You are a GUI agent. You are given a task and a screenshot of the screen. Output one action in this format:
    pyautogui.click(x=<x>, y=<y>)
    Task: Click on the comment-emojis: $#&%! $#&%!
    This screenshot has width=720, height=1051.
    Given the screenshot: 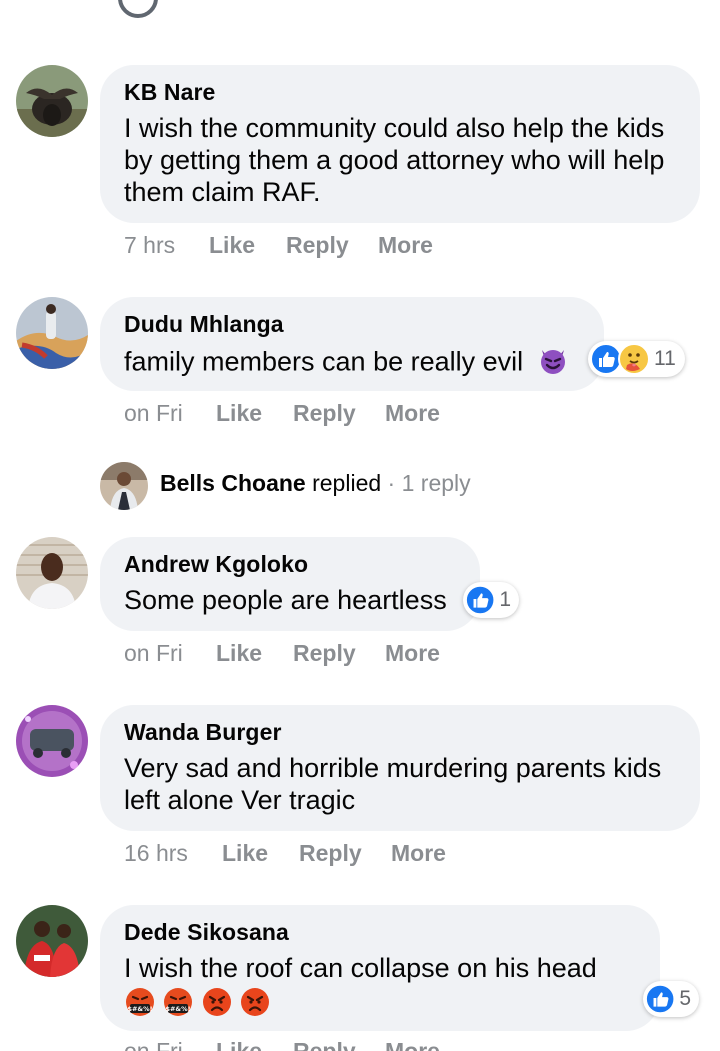 What is the action you would take?
    pyautogui.click(x=380, y=1003)
    